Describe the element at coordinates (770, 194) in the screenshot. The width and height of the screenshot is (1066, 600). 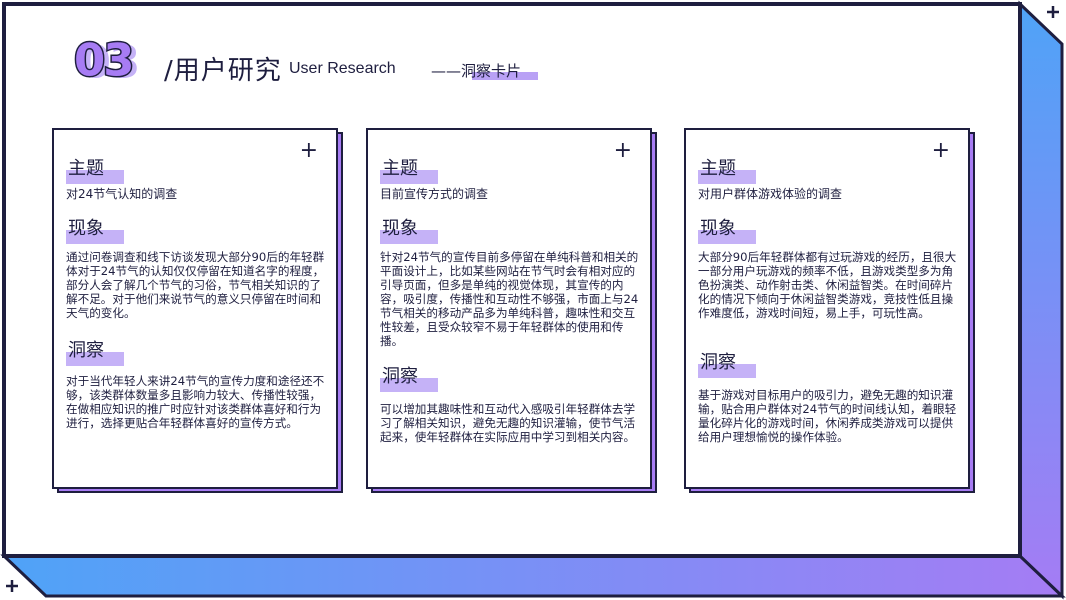
I see `topic-text: 对用户群体游戏体验的调查` at that location.